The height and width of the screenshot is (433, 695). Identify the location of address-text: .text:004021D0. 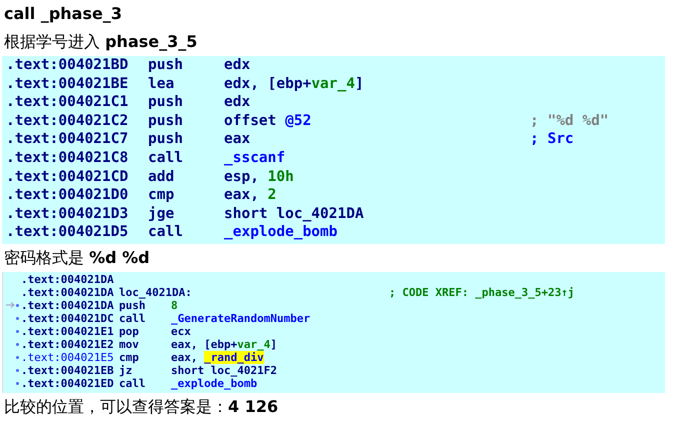
(67, 195).